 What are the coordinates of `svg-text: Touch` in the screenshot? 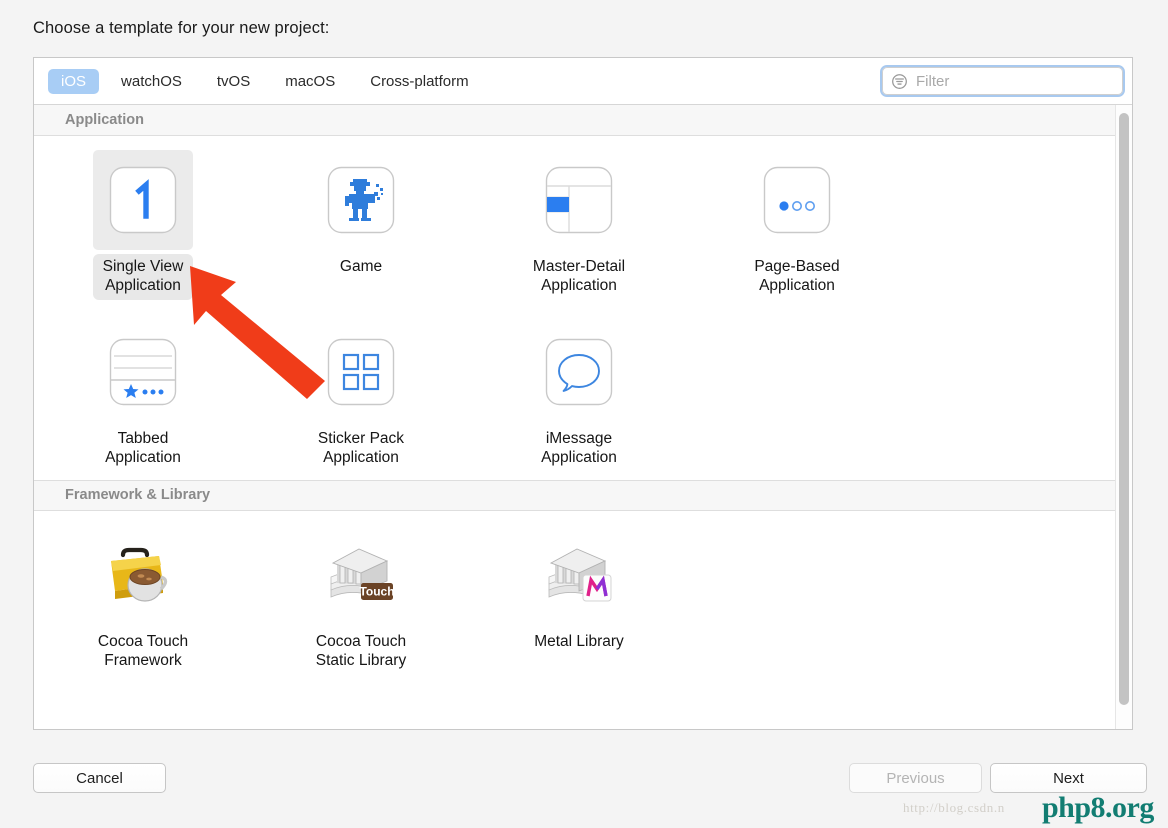 It's located at (376, 591).